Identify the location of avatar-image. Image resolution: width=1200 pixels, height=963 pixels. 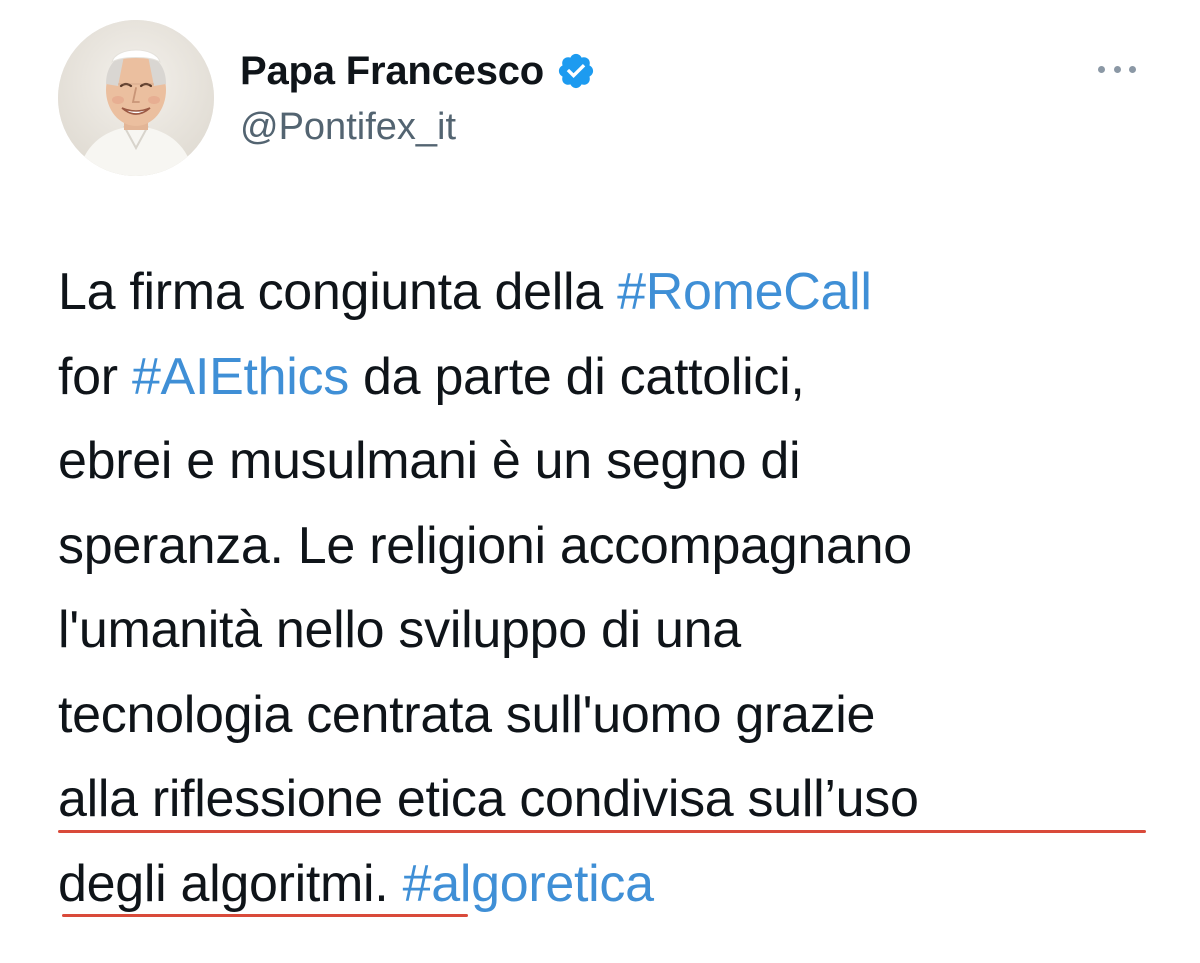
(136, 98).